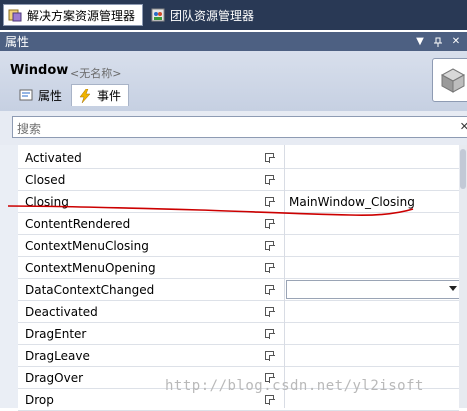  I want to click on watermark-text: http://blog.csdn.net/yl2isoft, so click(294, 386).